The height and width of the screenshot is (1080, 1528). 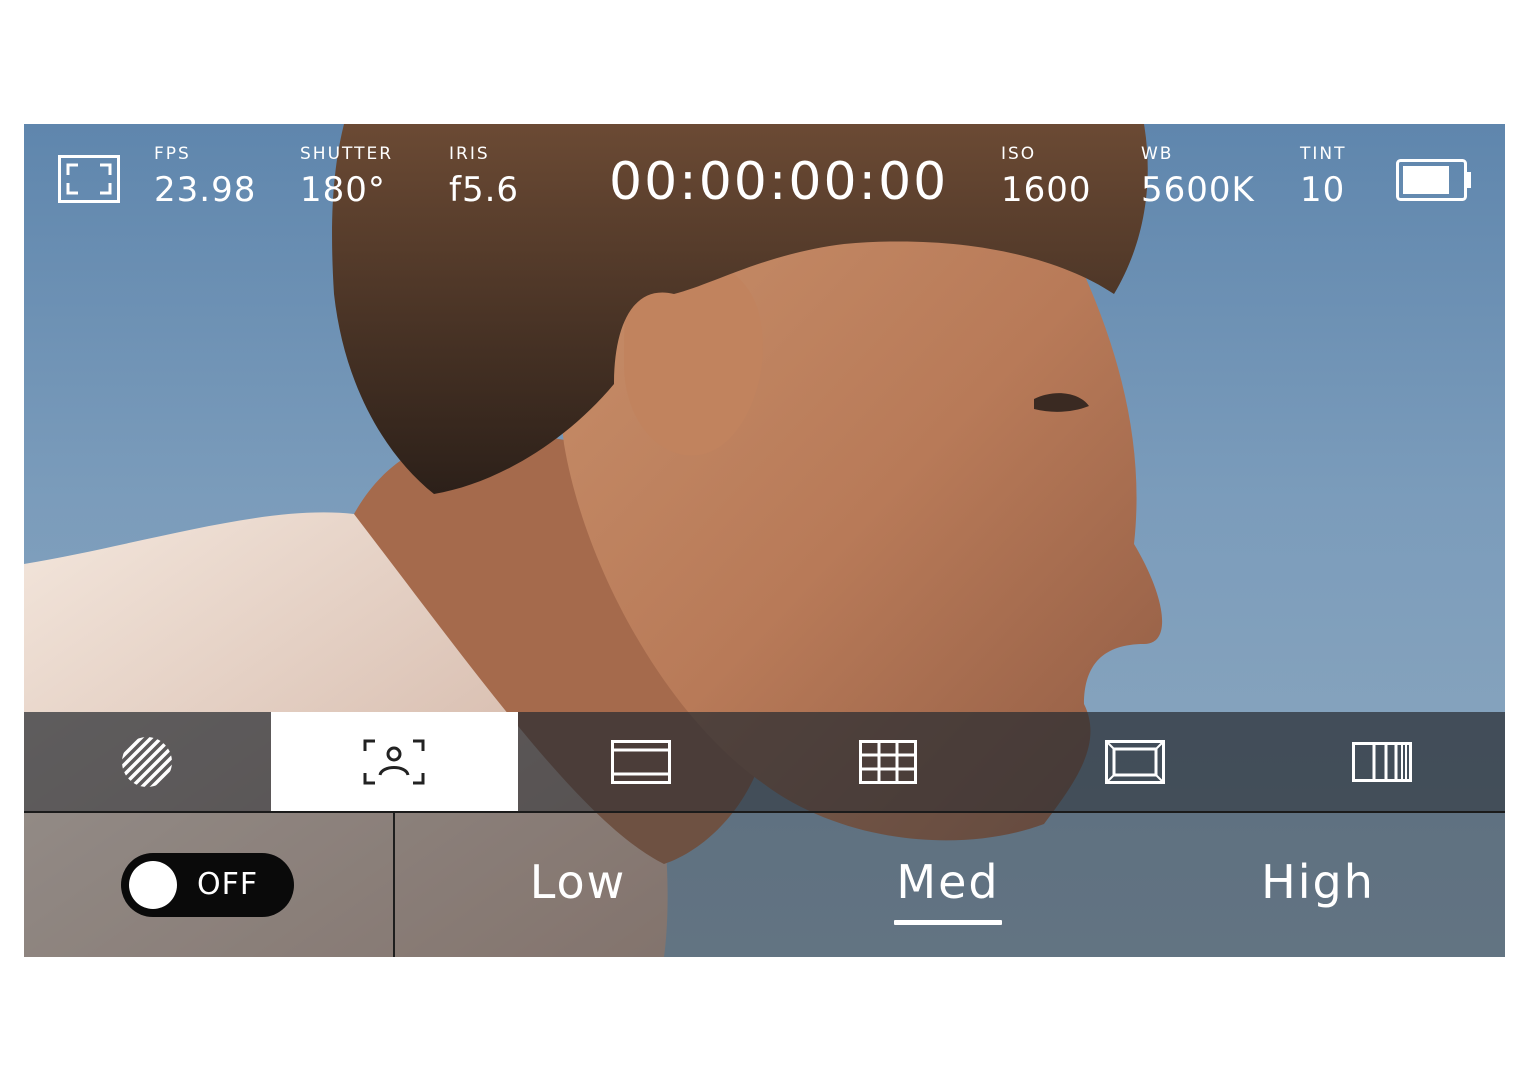 I want to click on shutter-label: SHUTTER, so click(x=347, y=154).